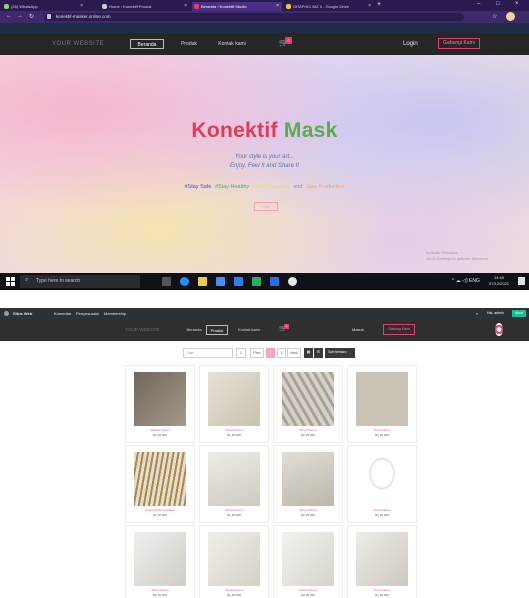  What do you see at coordinates (80, 281) in the screenshot?
I see `taskbar-search: ⌕ Type here to search` at bounding box center [80, 281].